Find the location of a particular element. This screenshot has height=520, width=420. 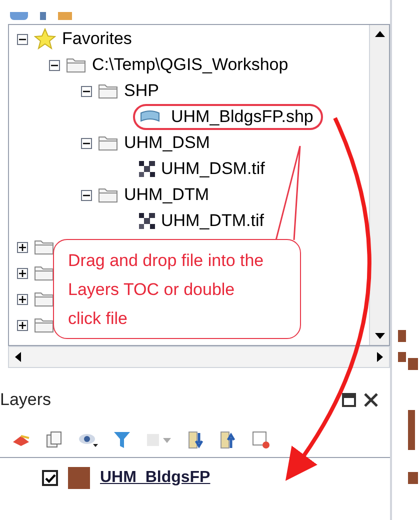

close-icon is located at coordinates (371, 400).